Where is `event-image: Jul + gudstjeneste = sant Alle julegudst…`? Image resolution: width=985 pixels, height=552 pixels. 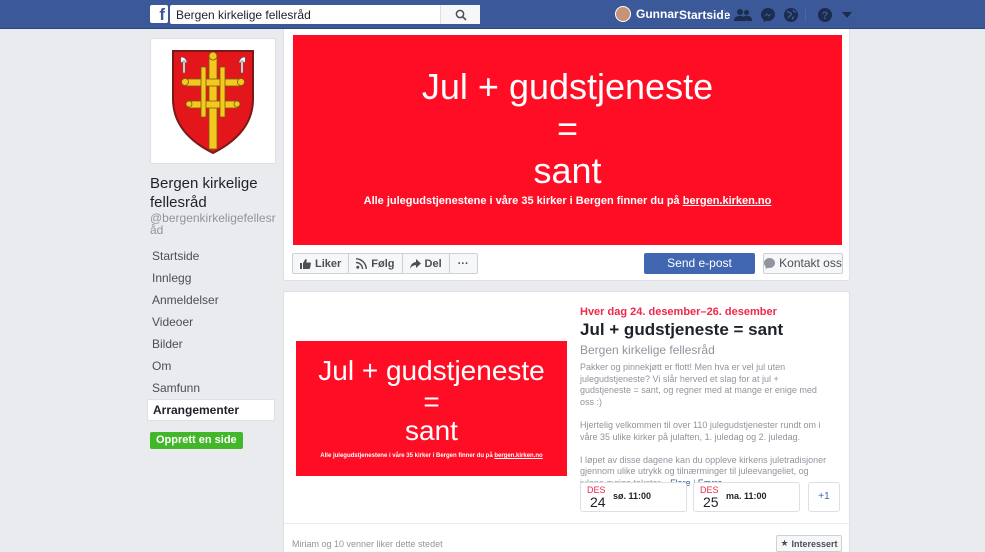 event-image: Jul + gudstjeneste = sant Alle julegudst… is located at coordinates (431, 408).